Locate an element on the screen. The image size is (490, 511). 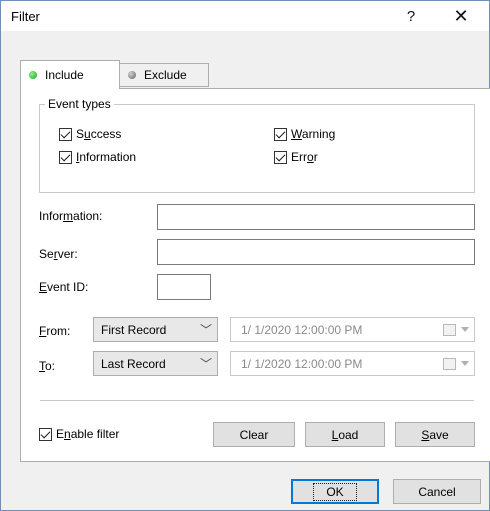
success-label: Success is located at coordinates (99, 134).